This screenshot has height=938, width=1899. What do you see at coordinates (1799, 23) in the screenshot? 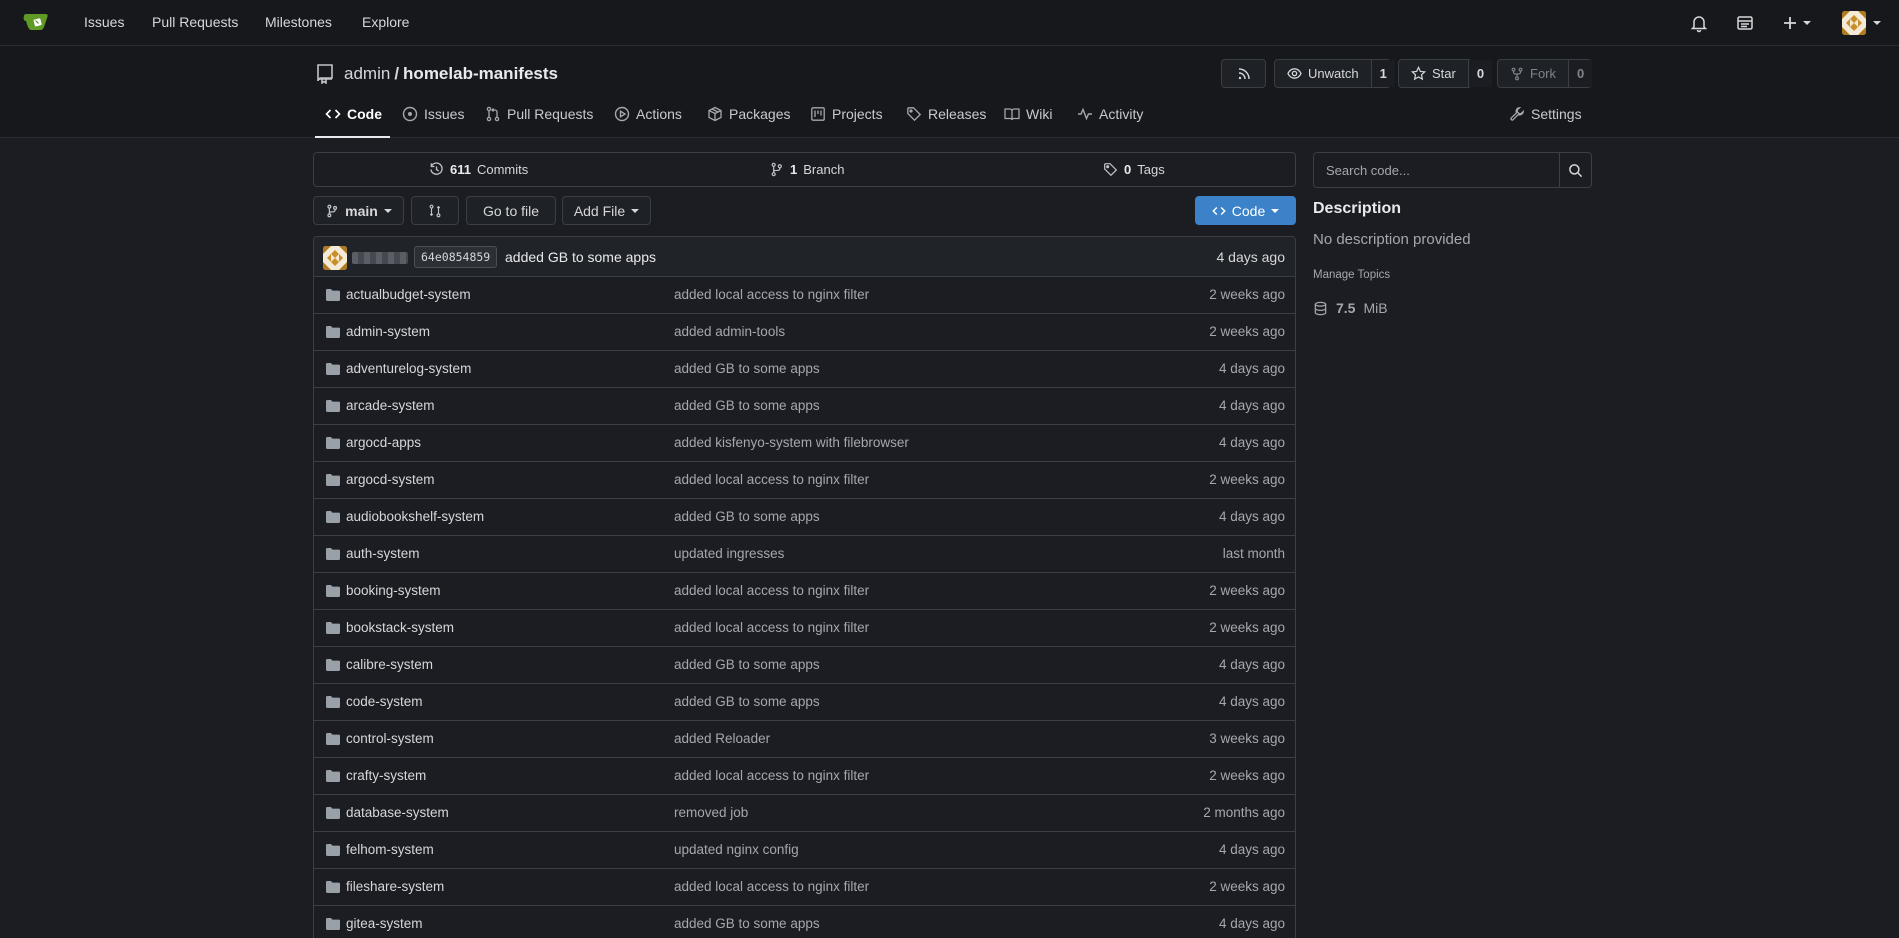
I see `create-menu-button` at bounding box center [1799, 23].